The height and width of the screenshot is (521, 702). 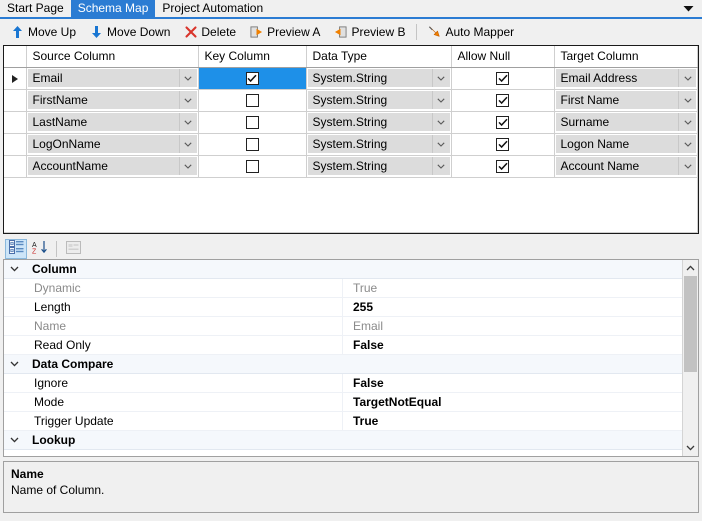 I want to click on scroll-up-button, so click(x=690, y=268).